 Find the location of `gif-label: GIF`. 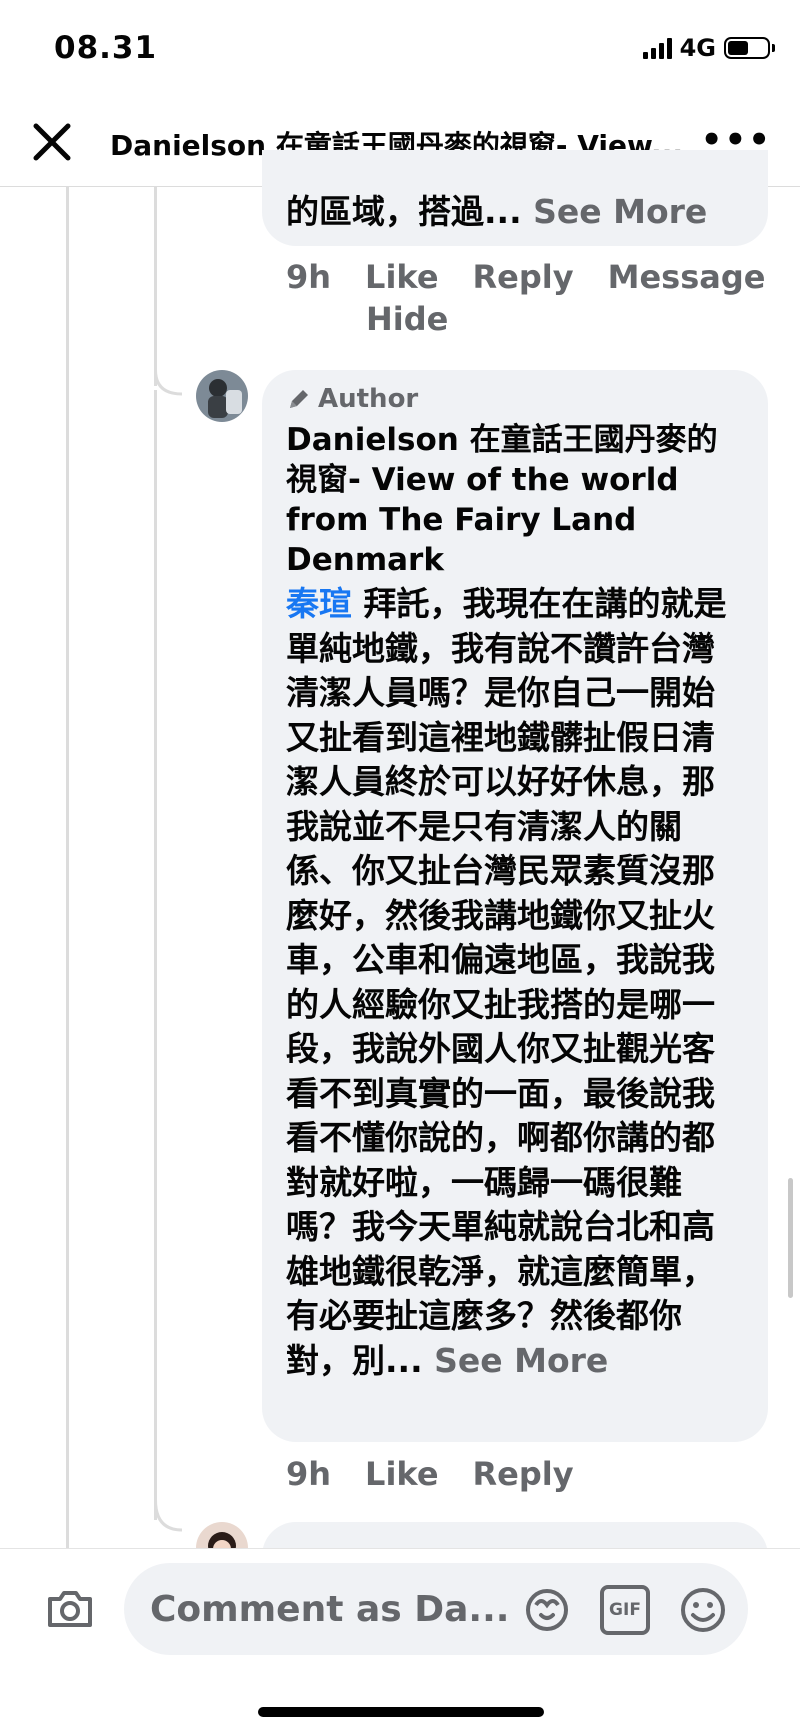

gif-label: GIF is located at coordinates (625, 1610).